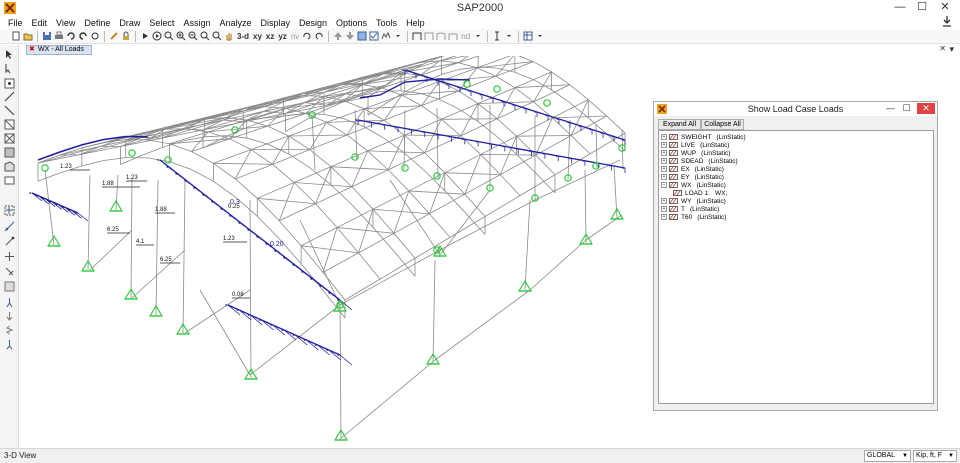  I want to click on coord-system-select: GLOBAL ▼, so click(887, 456).